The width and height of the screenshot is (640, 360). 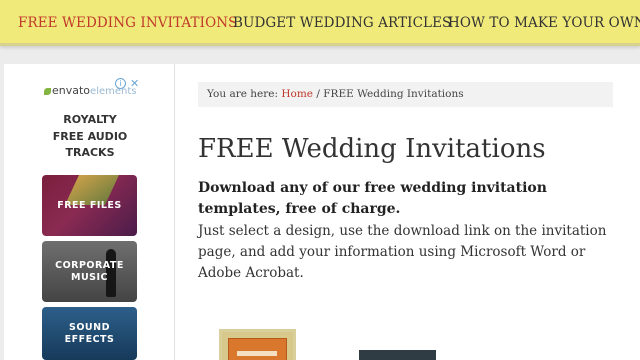 I want to click on invitation-thumbnail-card, so click(x=257, y=349).